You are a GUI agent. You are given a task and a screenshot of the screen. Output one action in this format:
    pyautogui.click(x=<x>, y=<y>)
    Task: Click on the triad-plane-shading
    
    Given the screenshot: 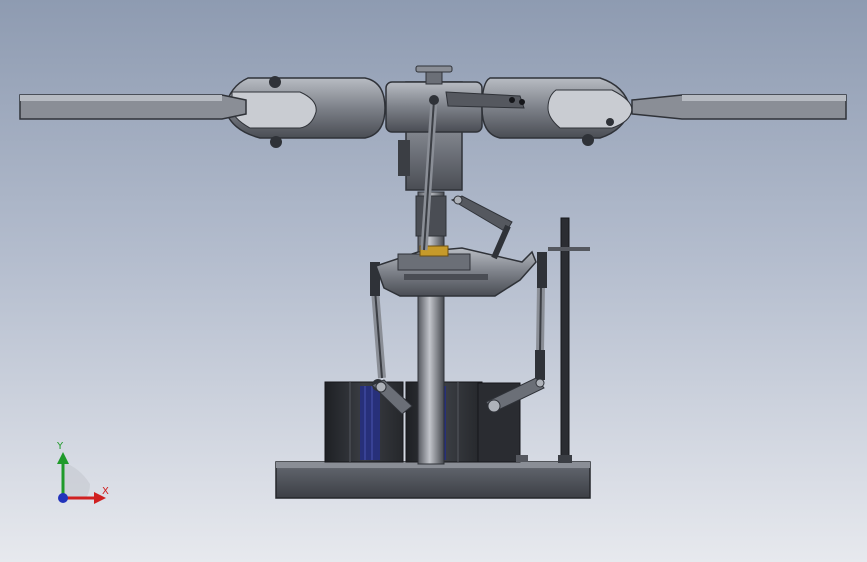 What is the action you would take?
    pyautogui.click(x=76, y=480)
    